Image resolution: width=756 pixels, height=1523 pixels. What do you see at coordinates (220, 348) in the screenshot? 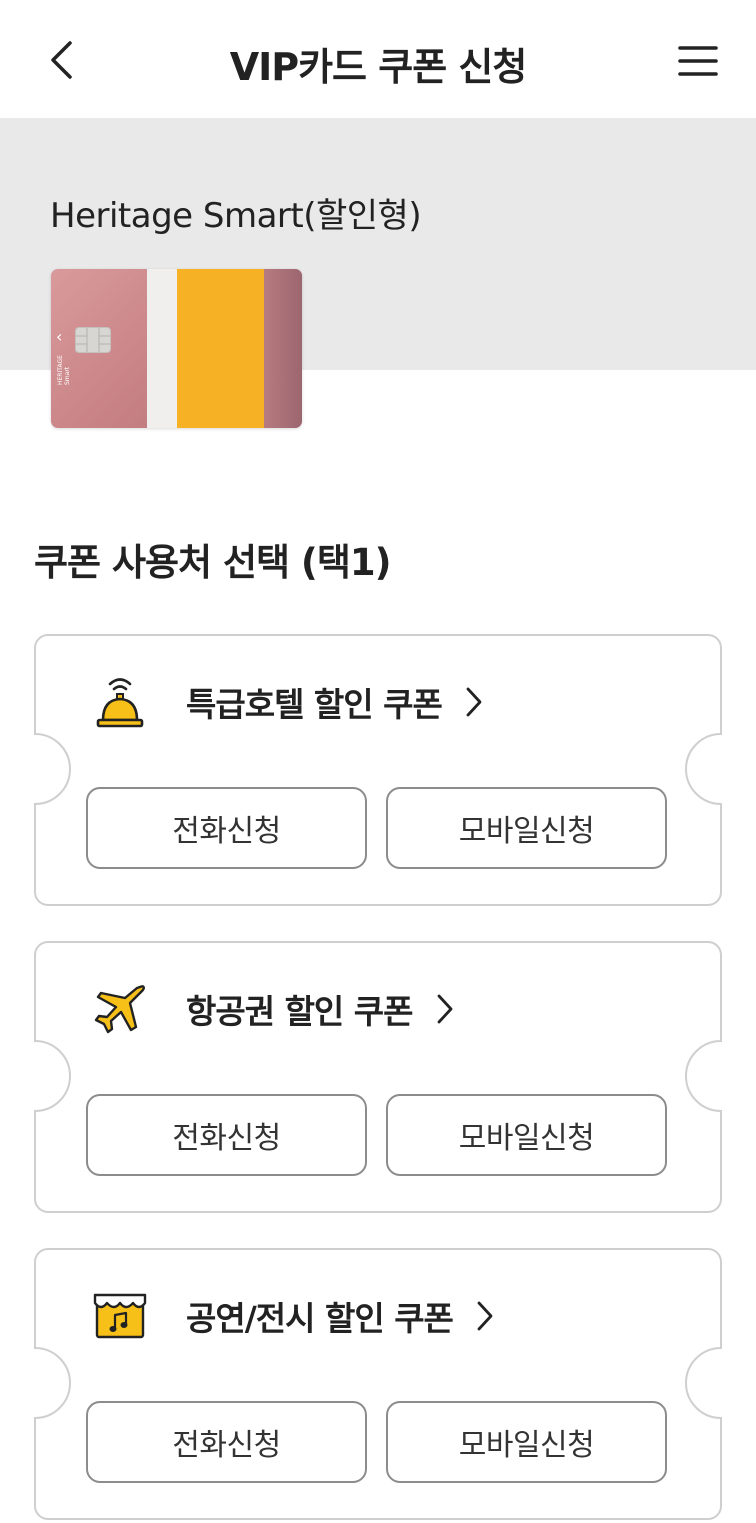
I see `card-stripe-yellow` at bounding box center [220, 348].